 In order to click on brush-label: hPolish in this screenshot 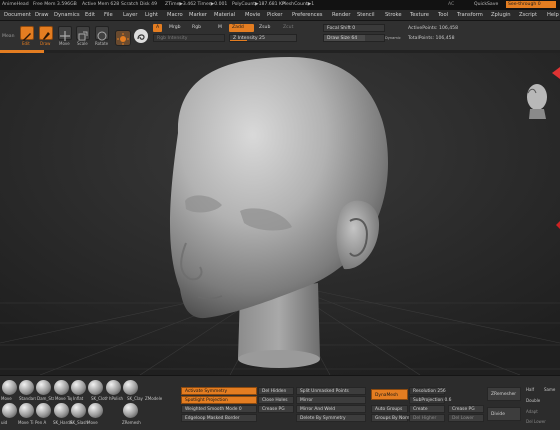, I will do `click(117, 398)`.